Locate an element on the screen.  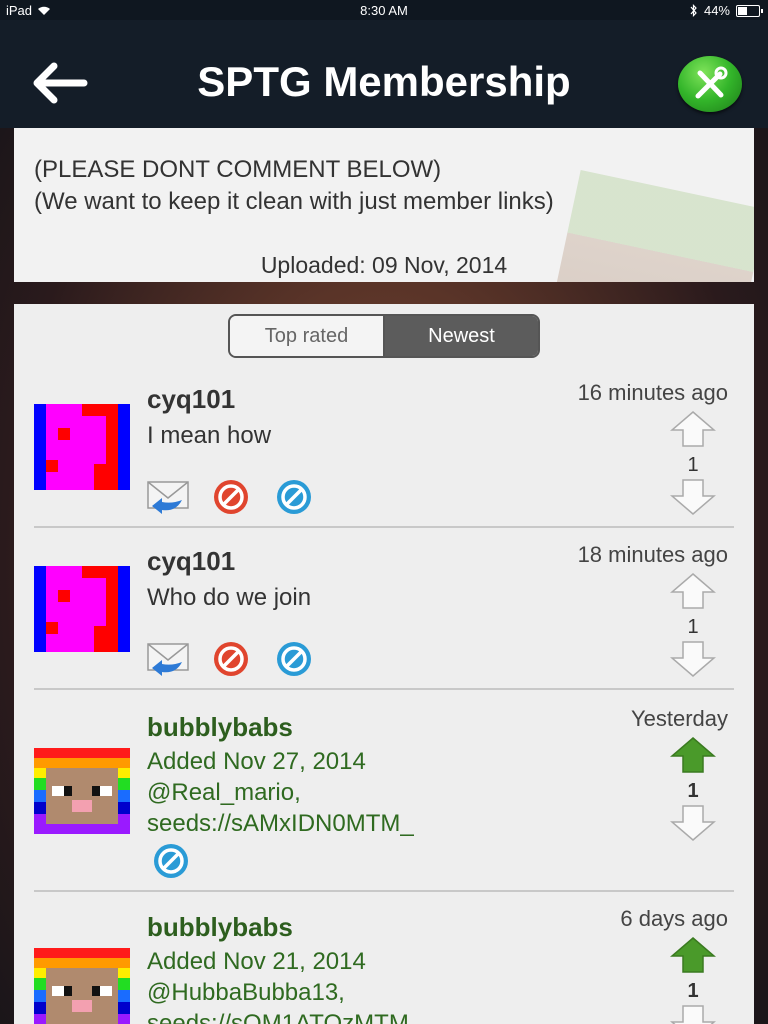
tab-newest: Newest is located at coordinates (461, 336).